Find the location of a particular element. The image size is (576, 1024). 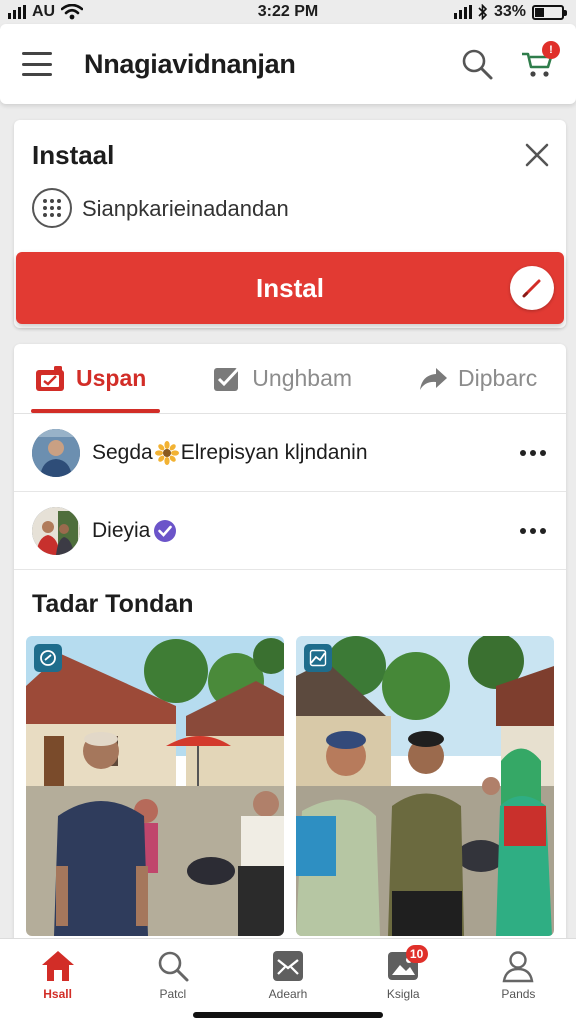

install-button-label: Instal is located at coordinates (290, 287).